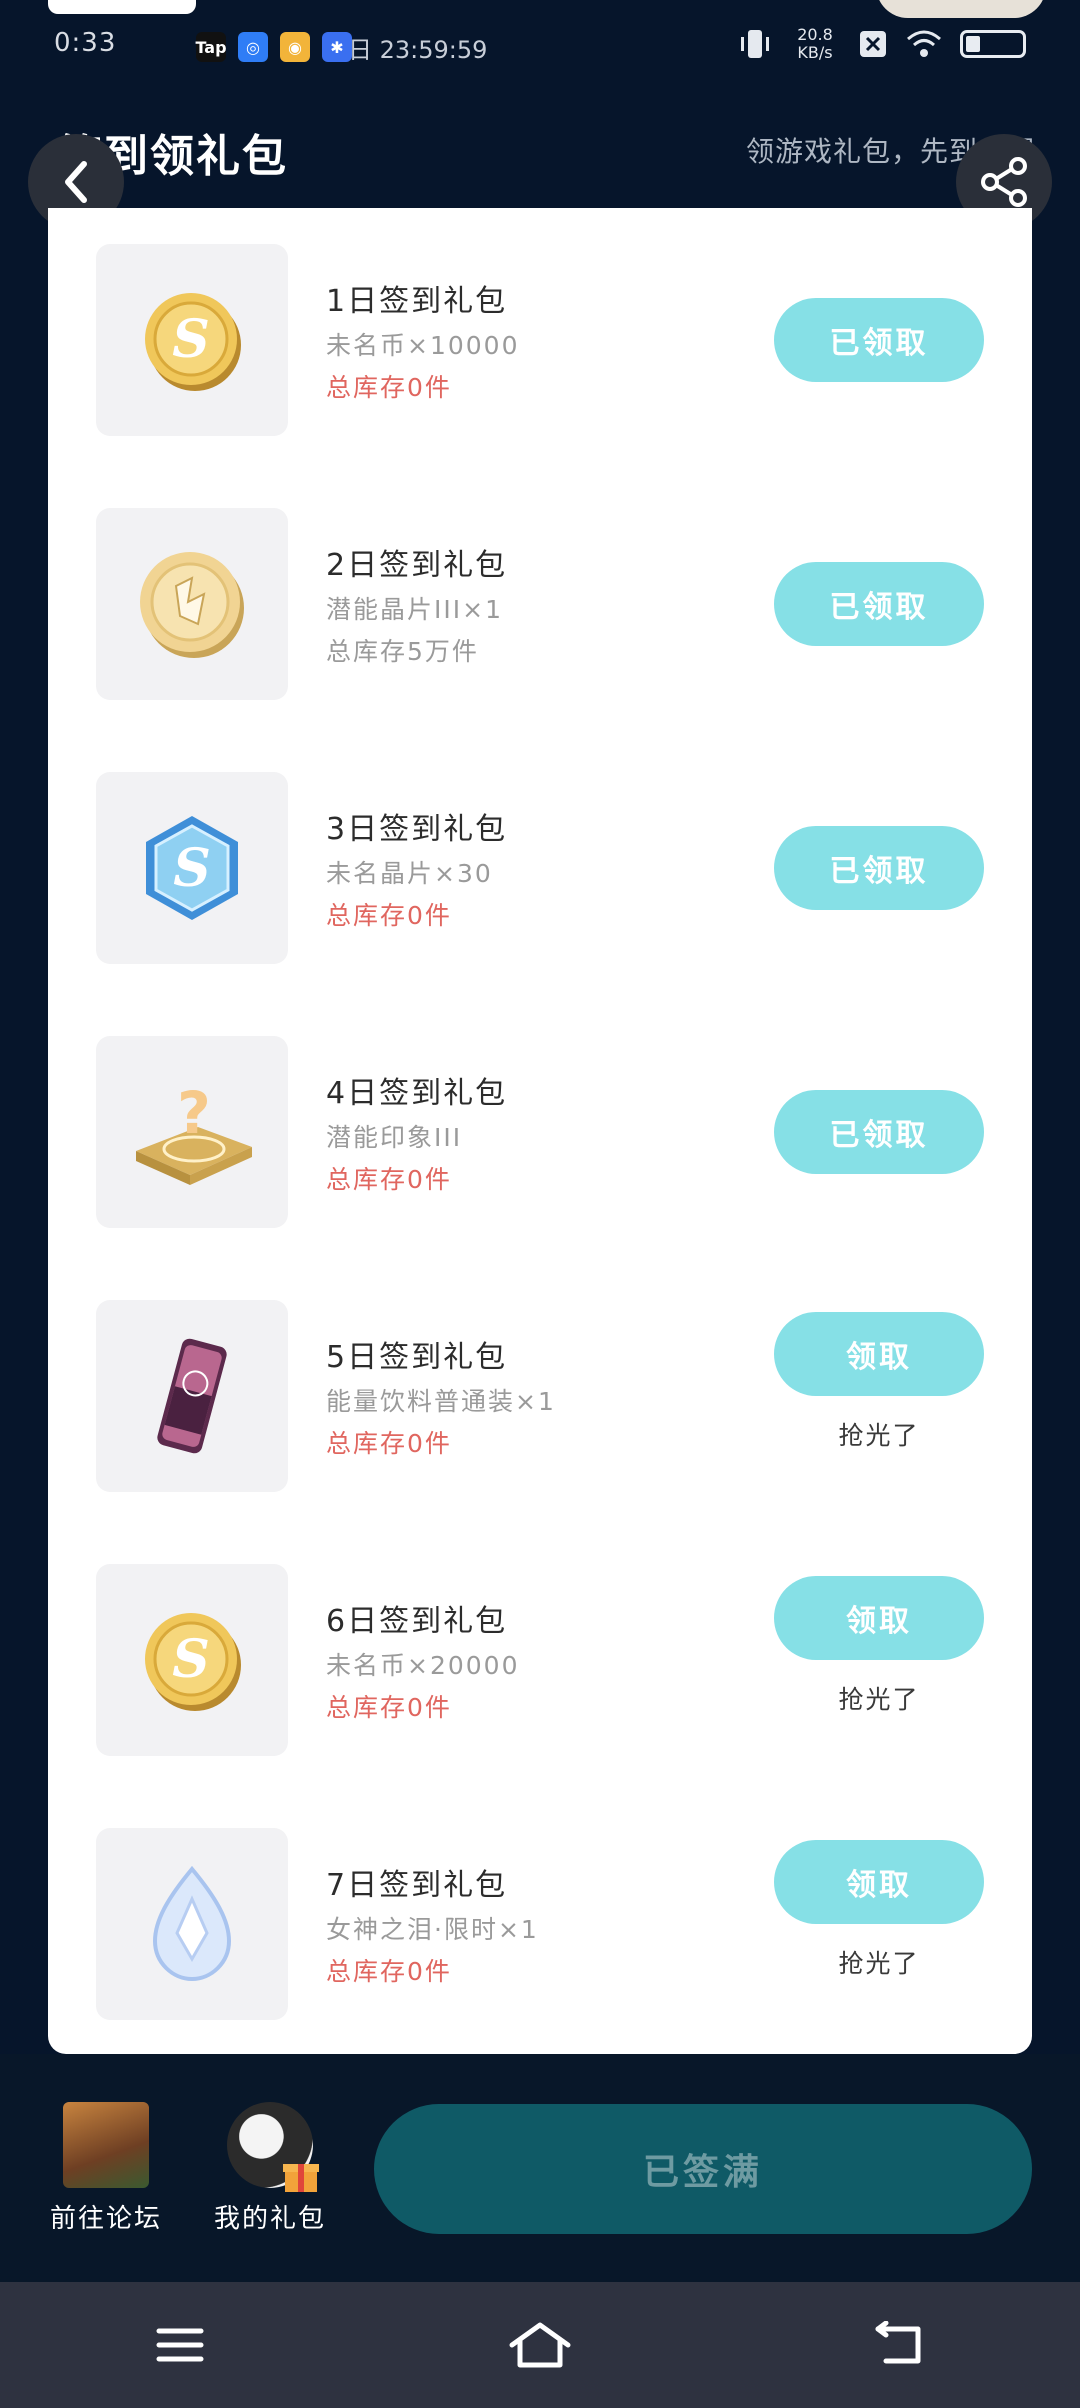  I want to click on gift-item-day4: ? 4日签到礼包 潜能印象III 总库存0件 已领取, so click(540, 1132).